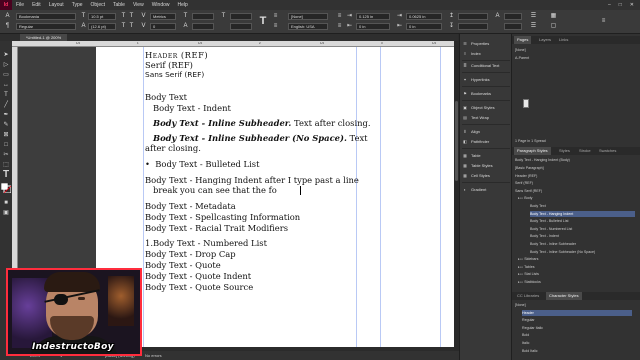 The width and height of the screenshot is (640, 360). What do you see at coordinates (522, 58) in the screenshot?
I see `pages-master-a: A-Parent` at bounding box center [522, 58].